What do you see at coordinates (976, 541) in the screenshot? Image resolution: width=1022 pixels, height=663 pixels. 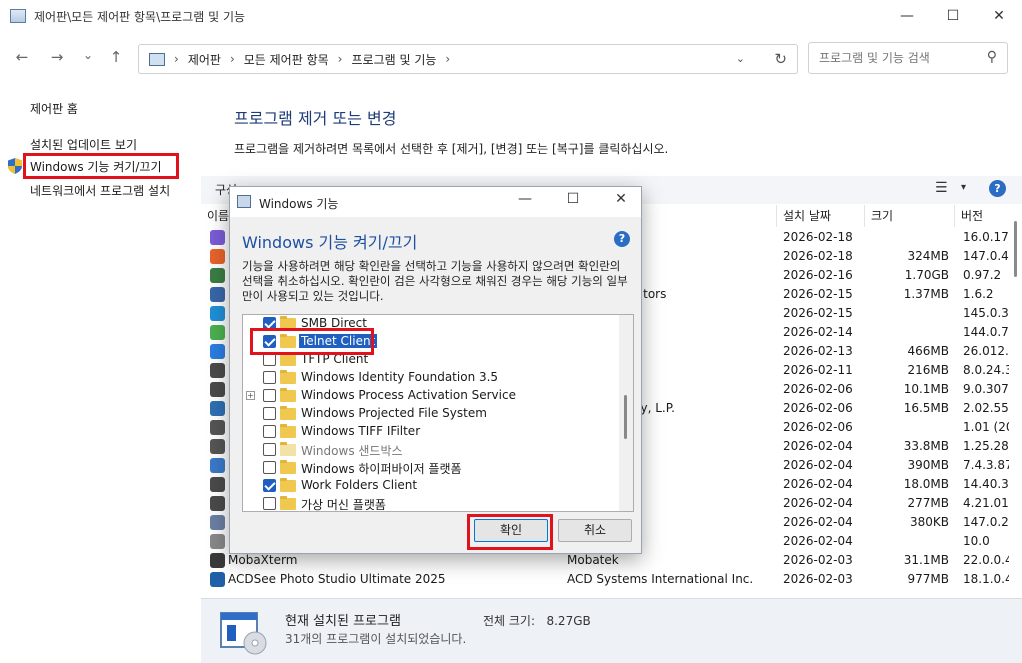 I see `program-version: 10.0` at bounding box center [976, 541].